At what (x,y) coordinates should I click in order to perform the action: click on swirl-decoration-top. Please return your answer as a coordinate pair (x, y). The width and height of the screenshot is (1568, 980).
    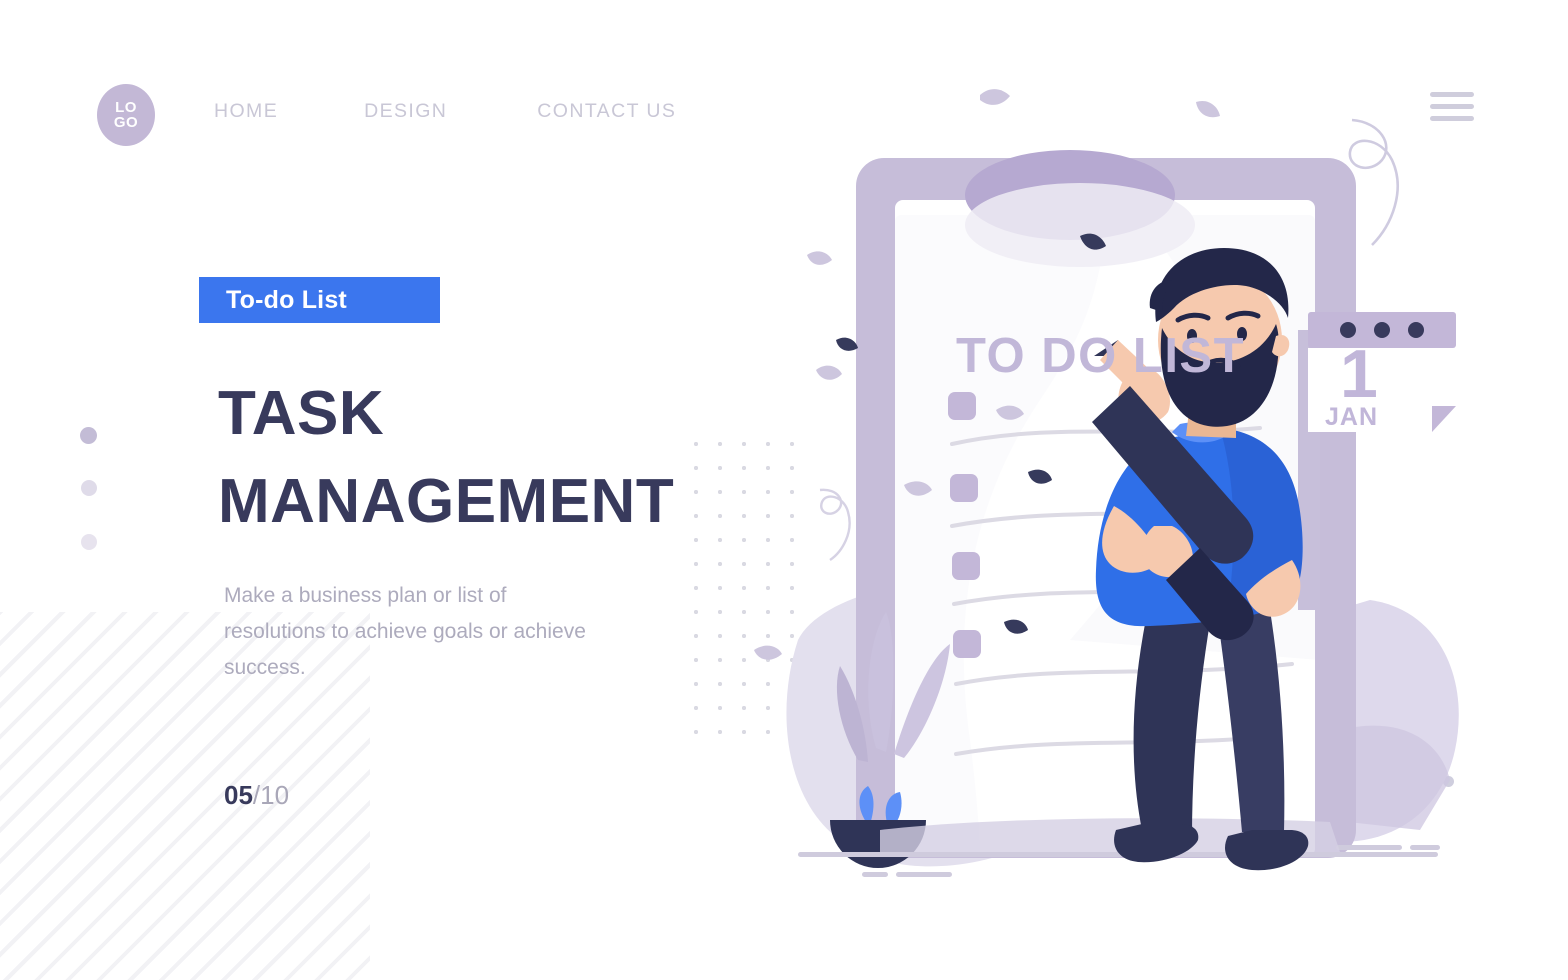
    Looking at the image, I should click on (1373, 182).